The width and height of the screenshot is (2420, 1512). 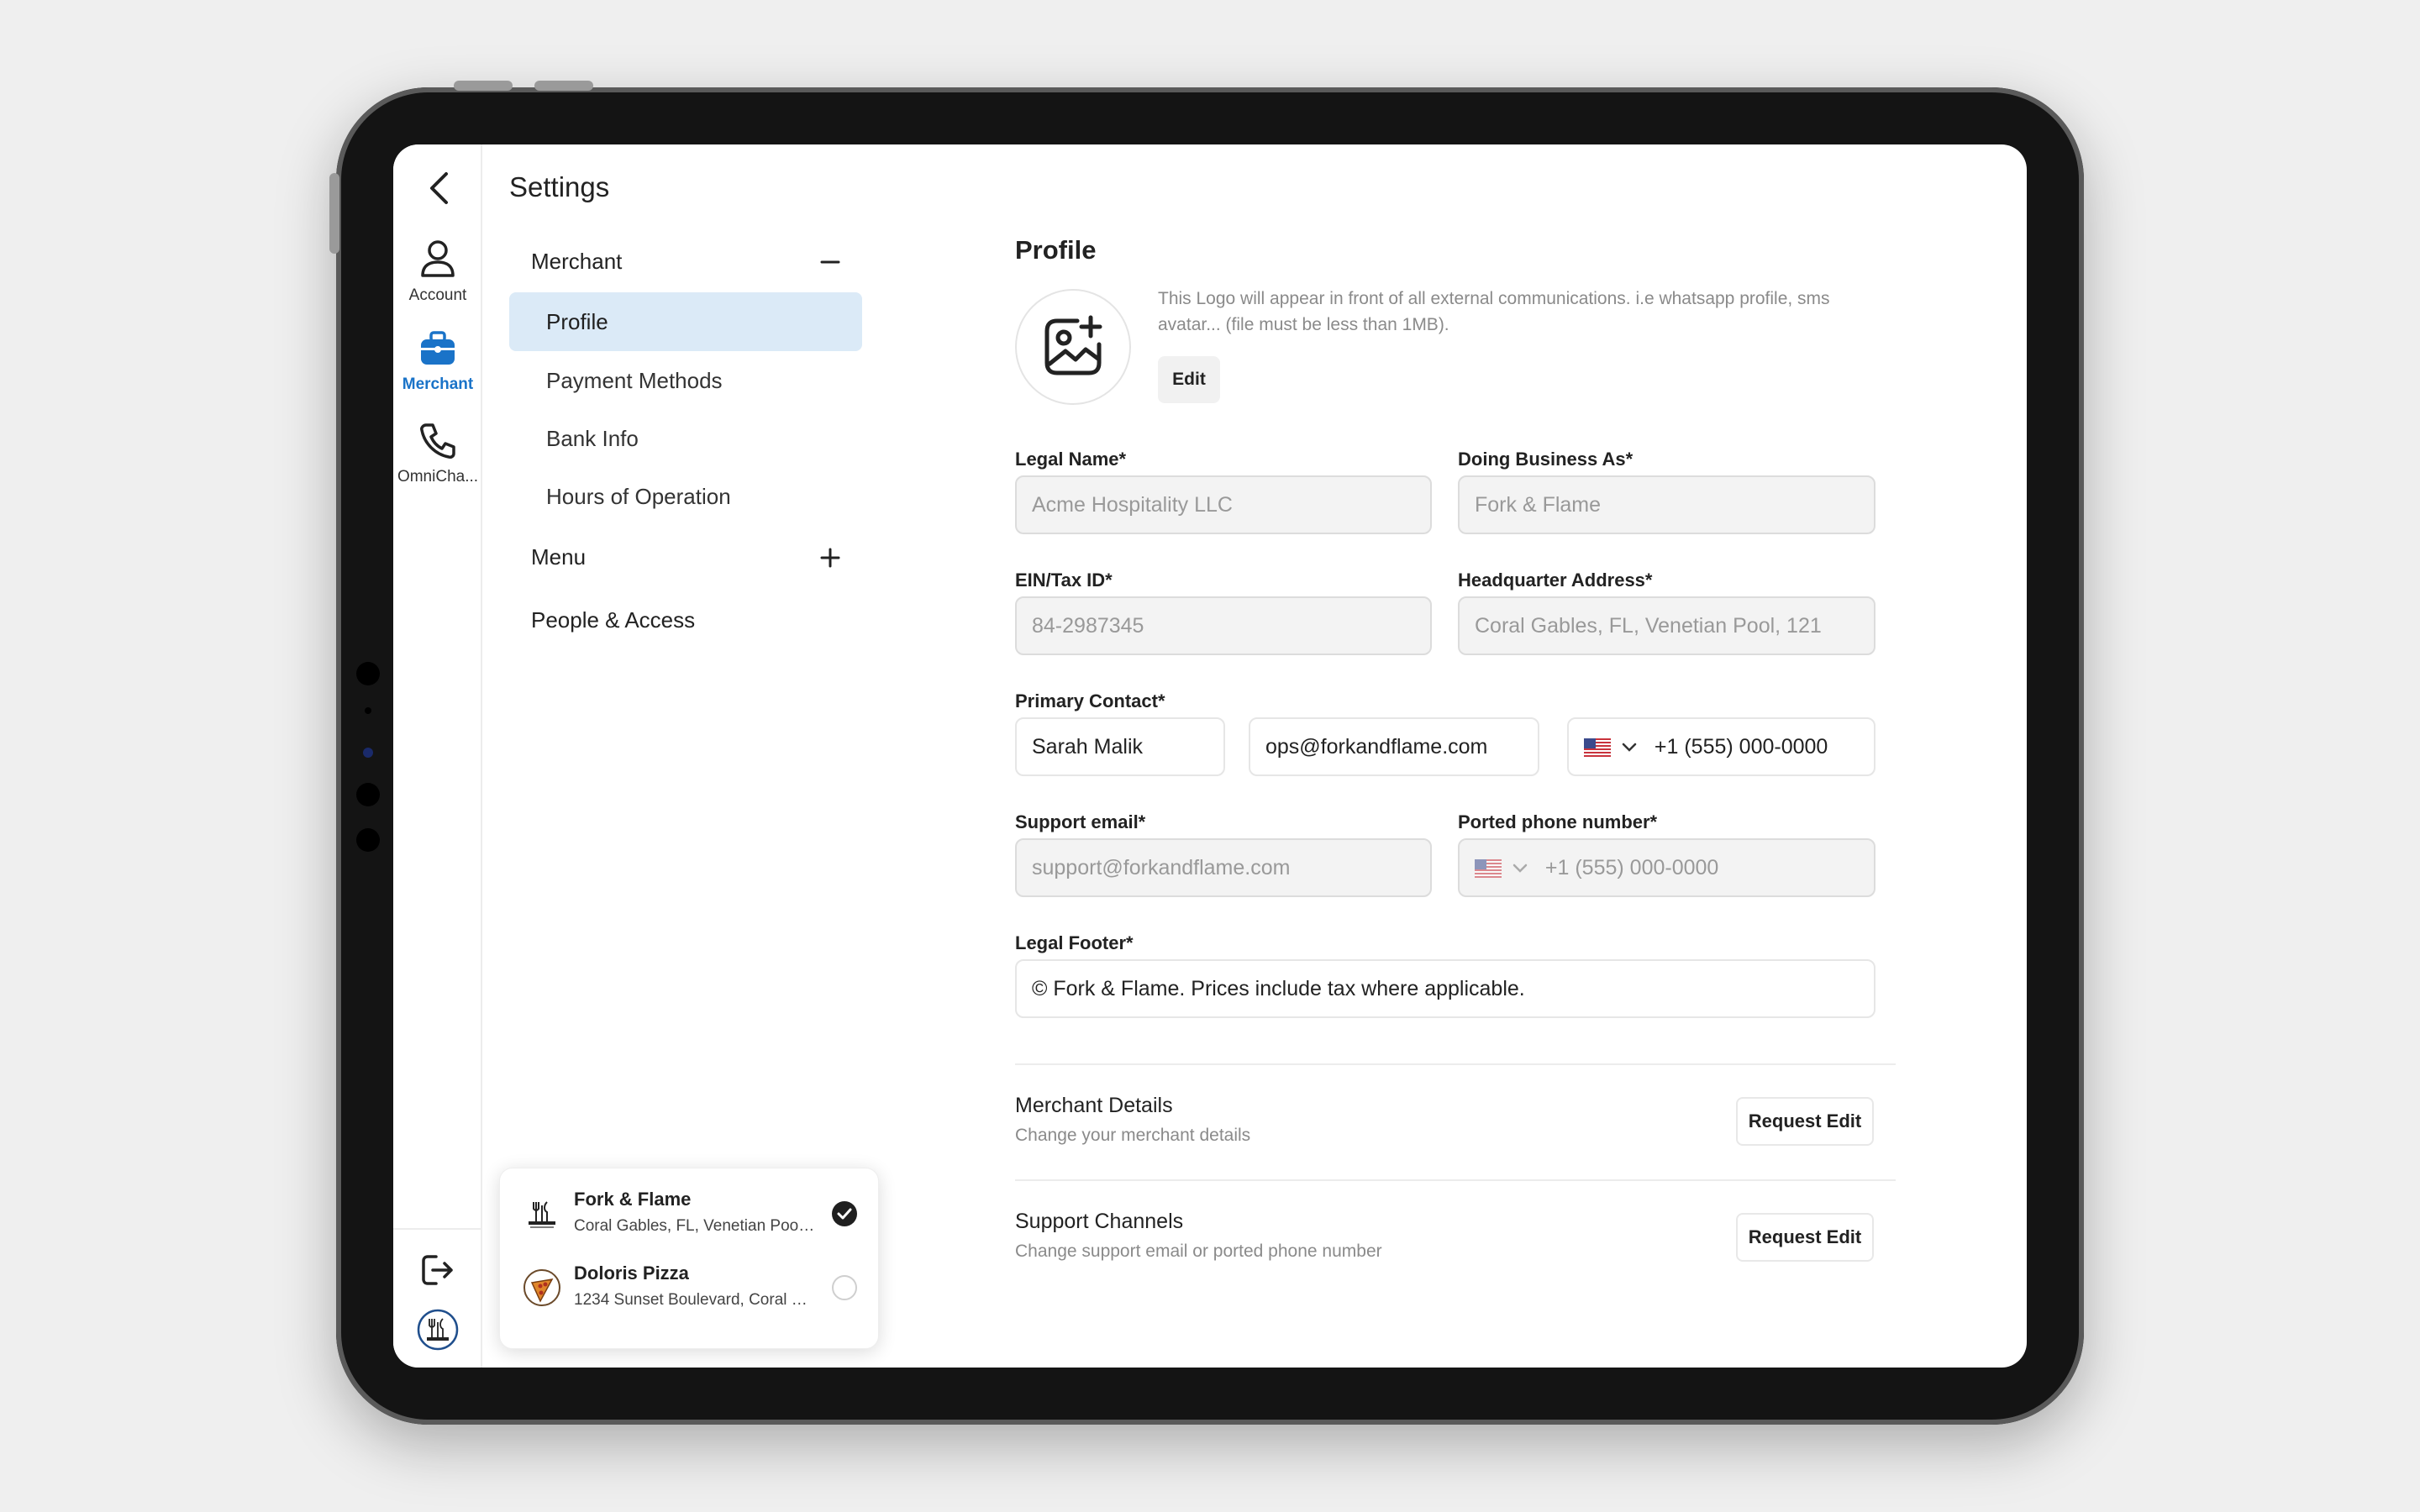 What do you see at coordinates (1071, 459) in the screenshot?
I see `legal-name-label: Legal Name*` at bounding box center [1071, 459].